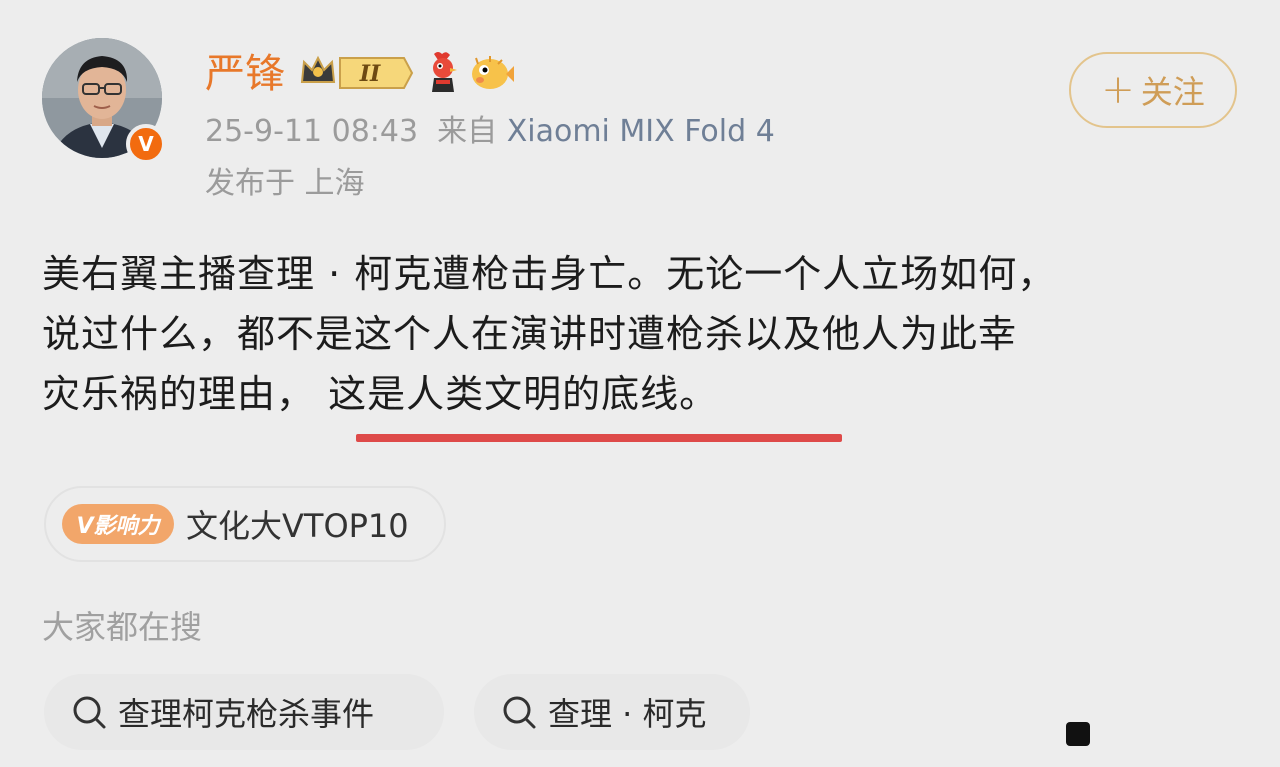  Describe the element at coordinates (523, 394) in the screenshot. I see `content-highlight: 这是人类文明的底线。` at that location.